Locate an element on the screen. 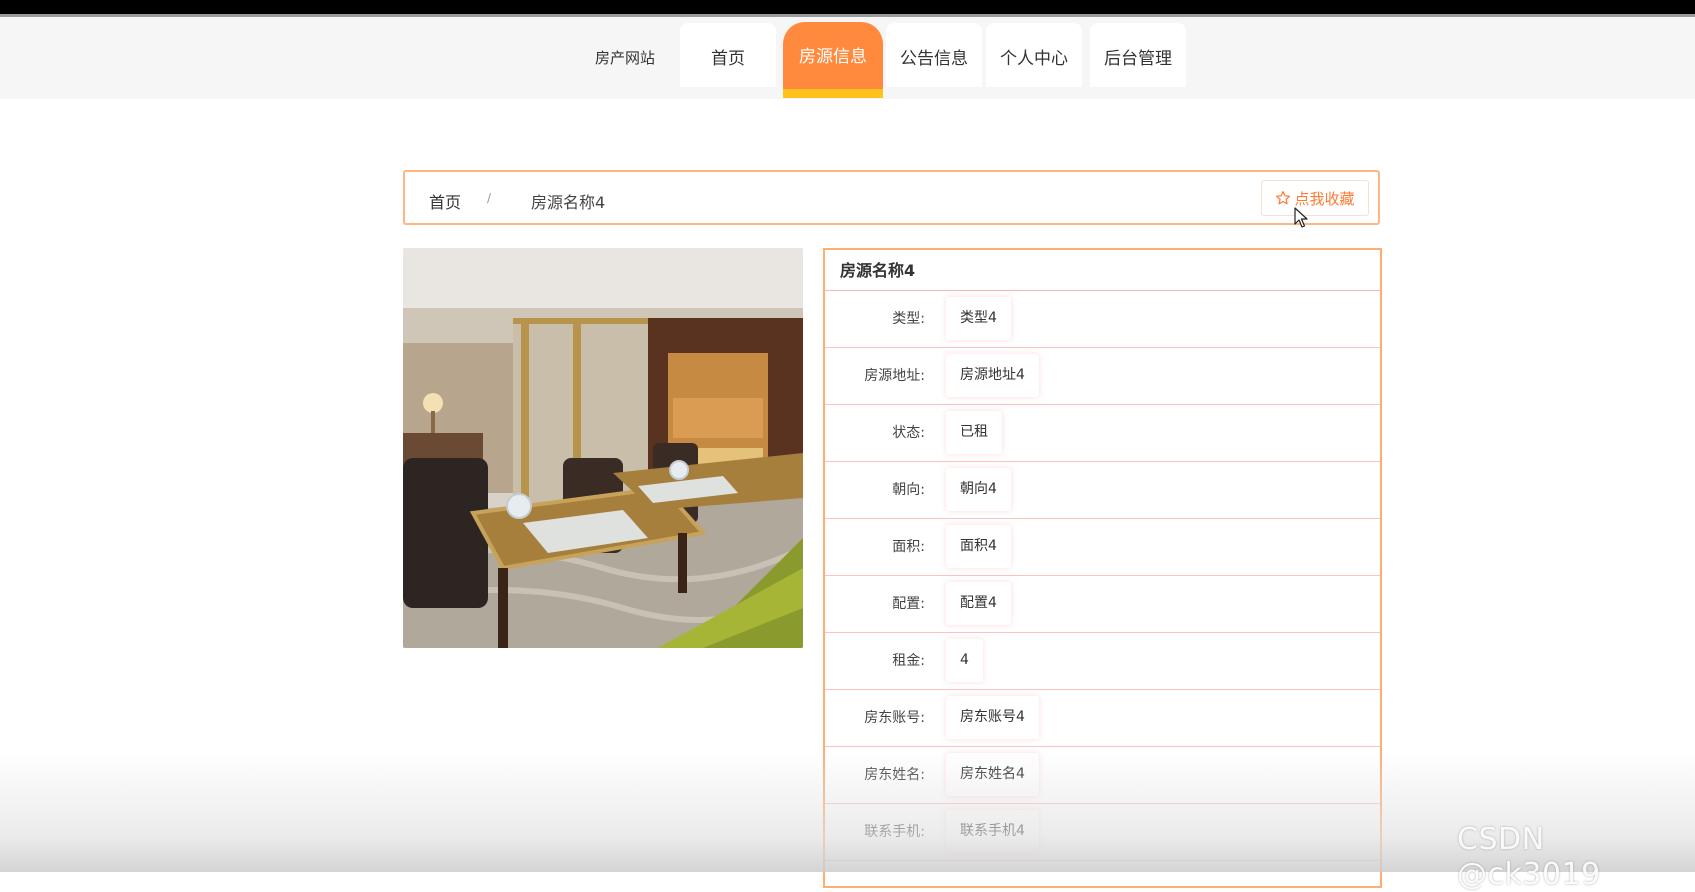  property-title: 房源名称4 is located at coordinates (1102, 270).